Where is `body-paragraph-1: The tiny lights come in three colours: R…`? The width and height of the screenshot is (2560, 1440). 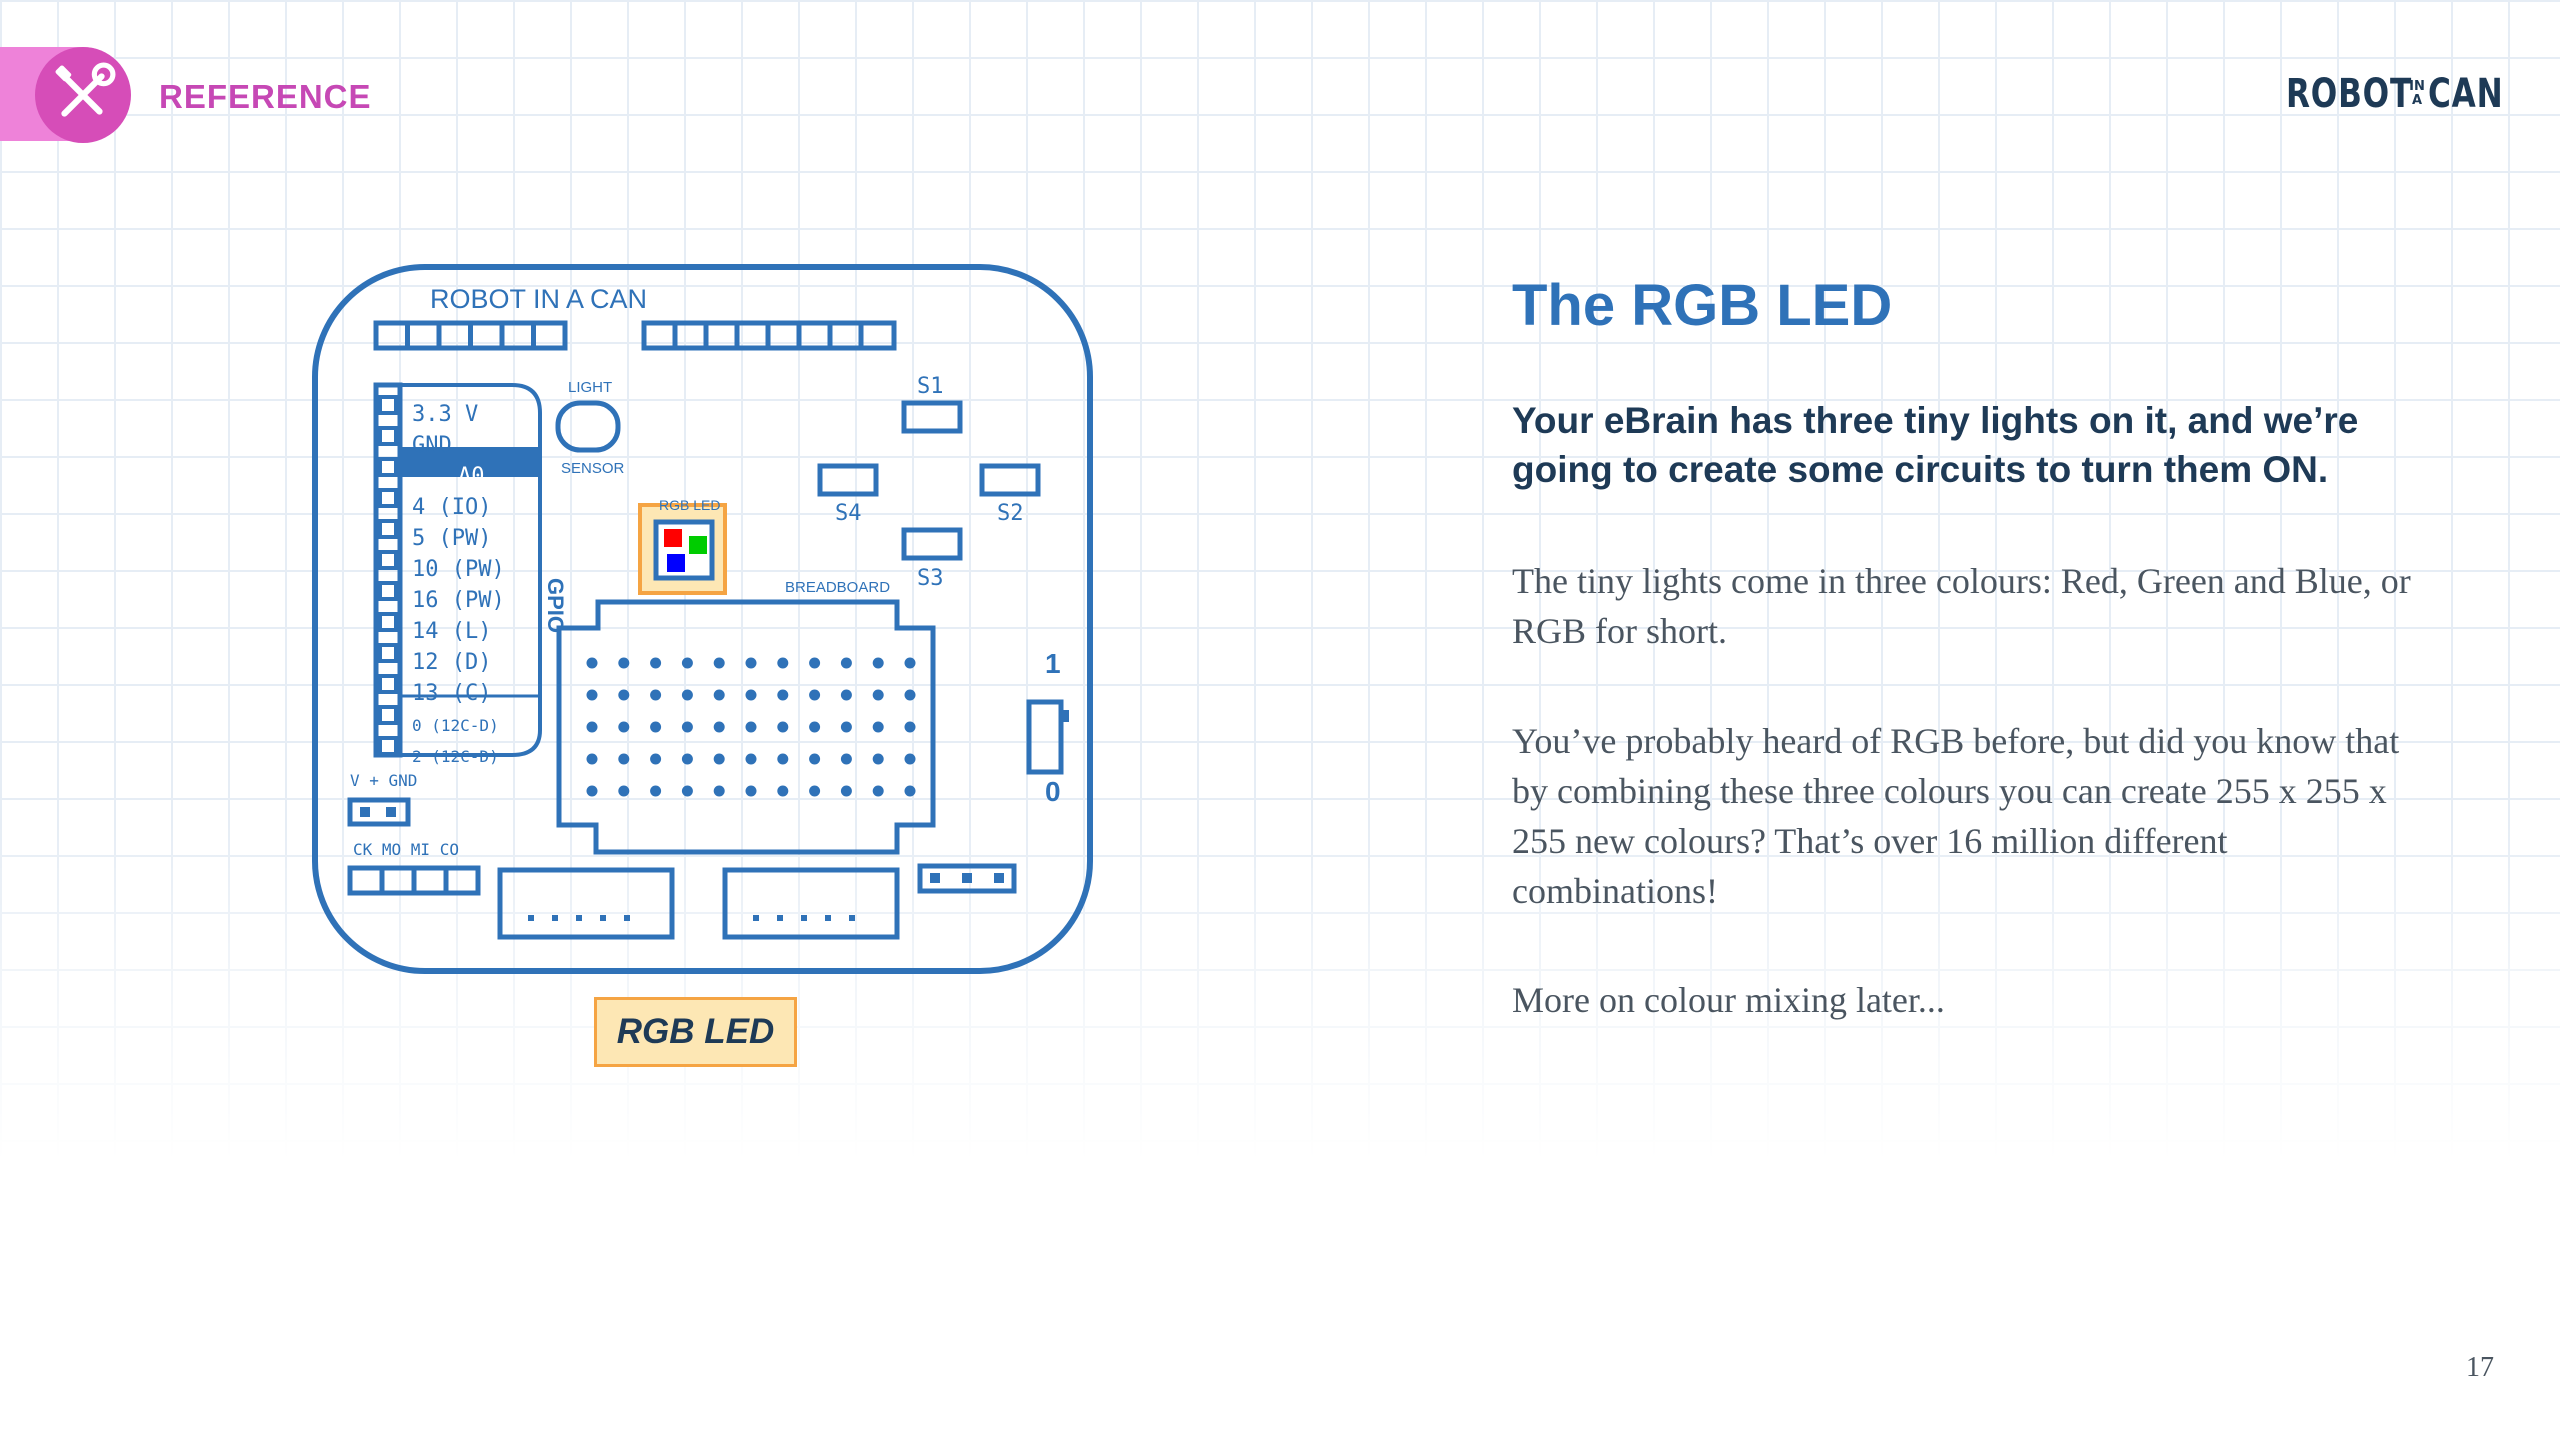 body-paragraph-1: The tiny lights come in three colours: R… is located at coordinates (1961, 606).